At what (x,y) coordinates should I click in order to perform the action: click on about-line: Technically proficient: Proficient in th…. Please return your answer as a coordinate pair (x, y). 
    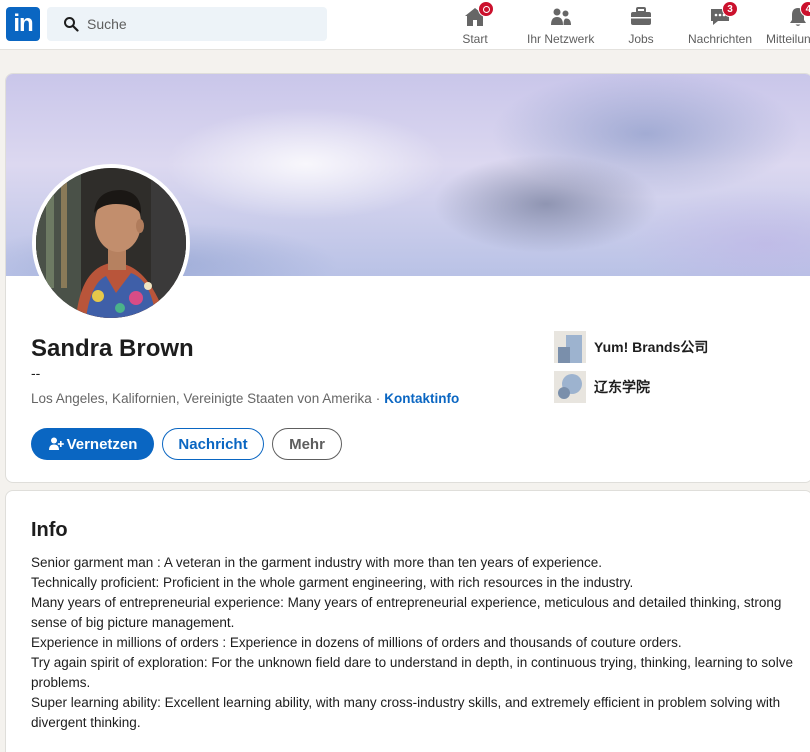
    Looking at the image, I should click on (332, 582).